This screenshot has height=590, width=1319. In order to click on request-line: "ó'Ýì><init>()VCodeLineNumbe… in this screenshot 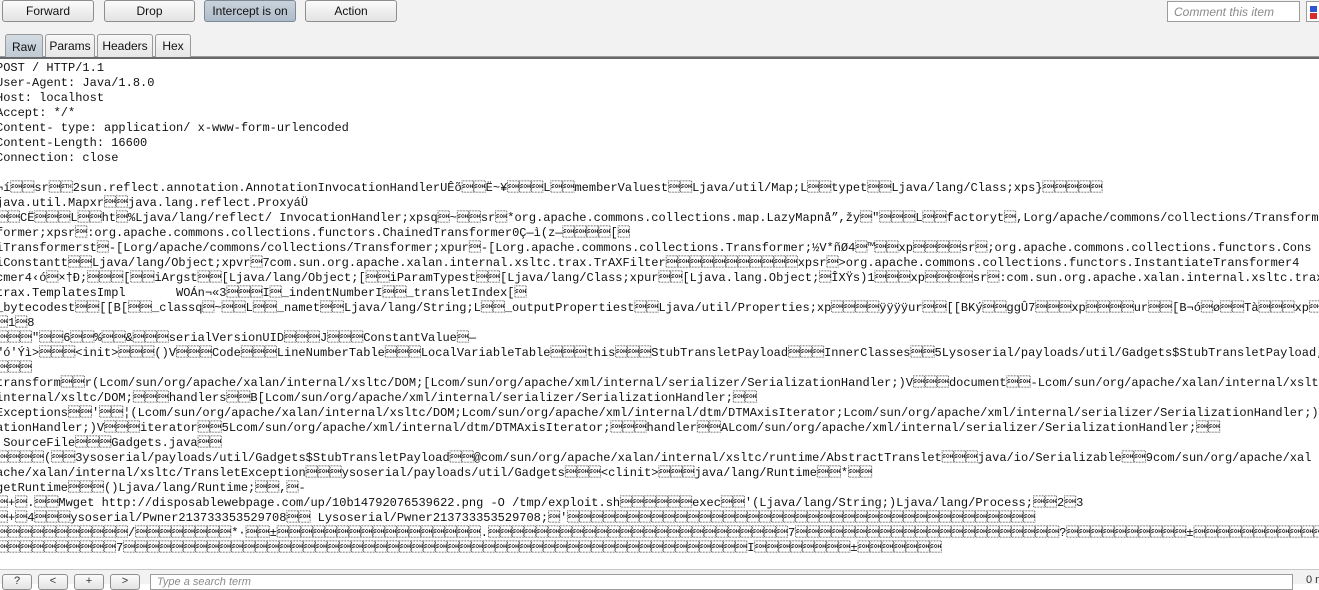, I will do `click(659, 353)`.